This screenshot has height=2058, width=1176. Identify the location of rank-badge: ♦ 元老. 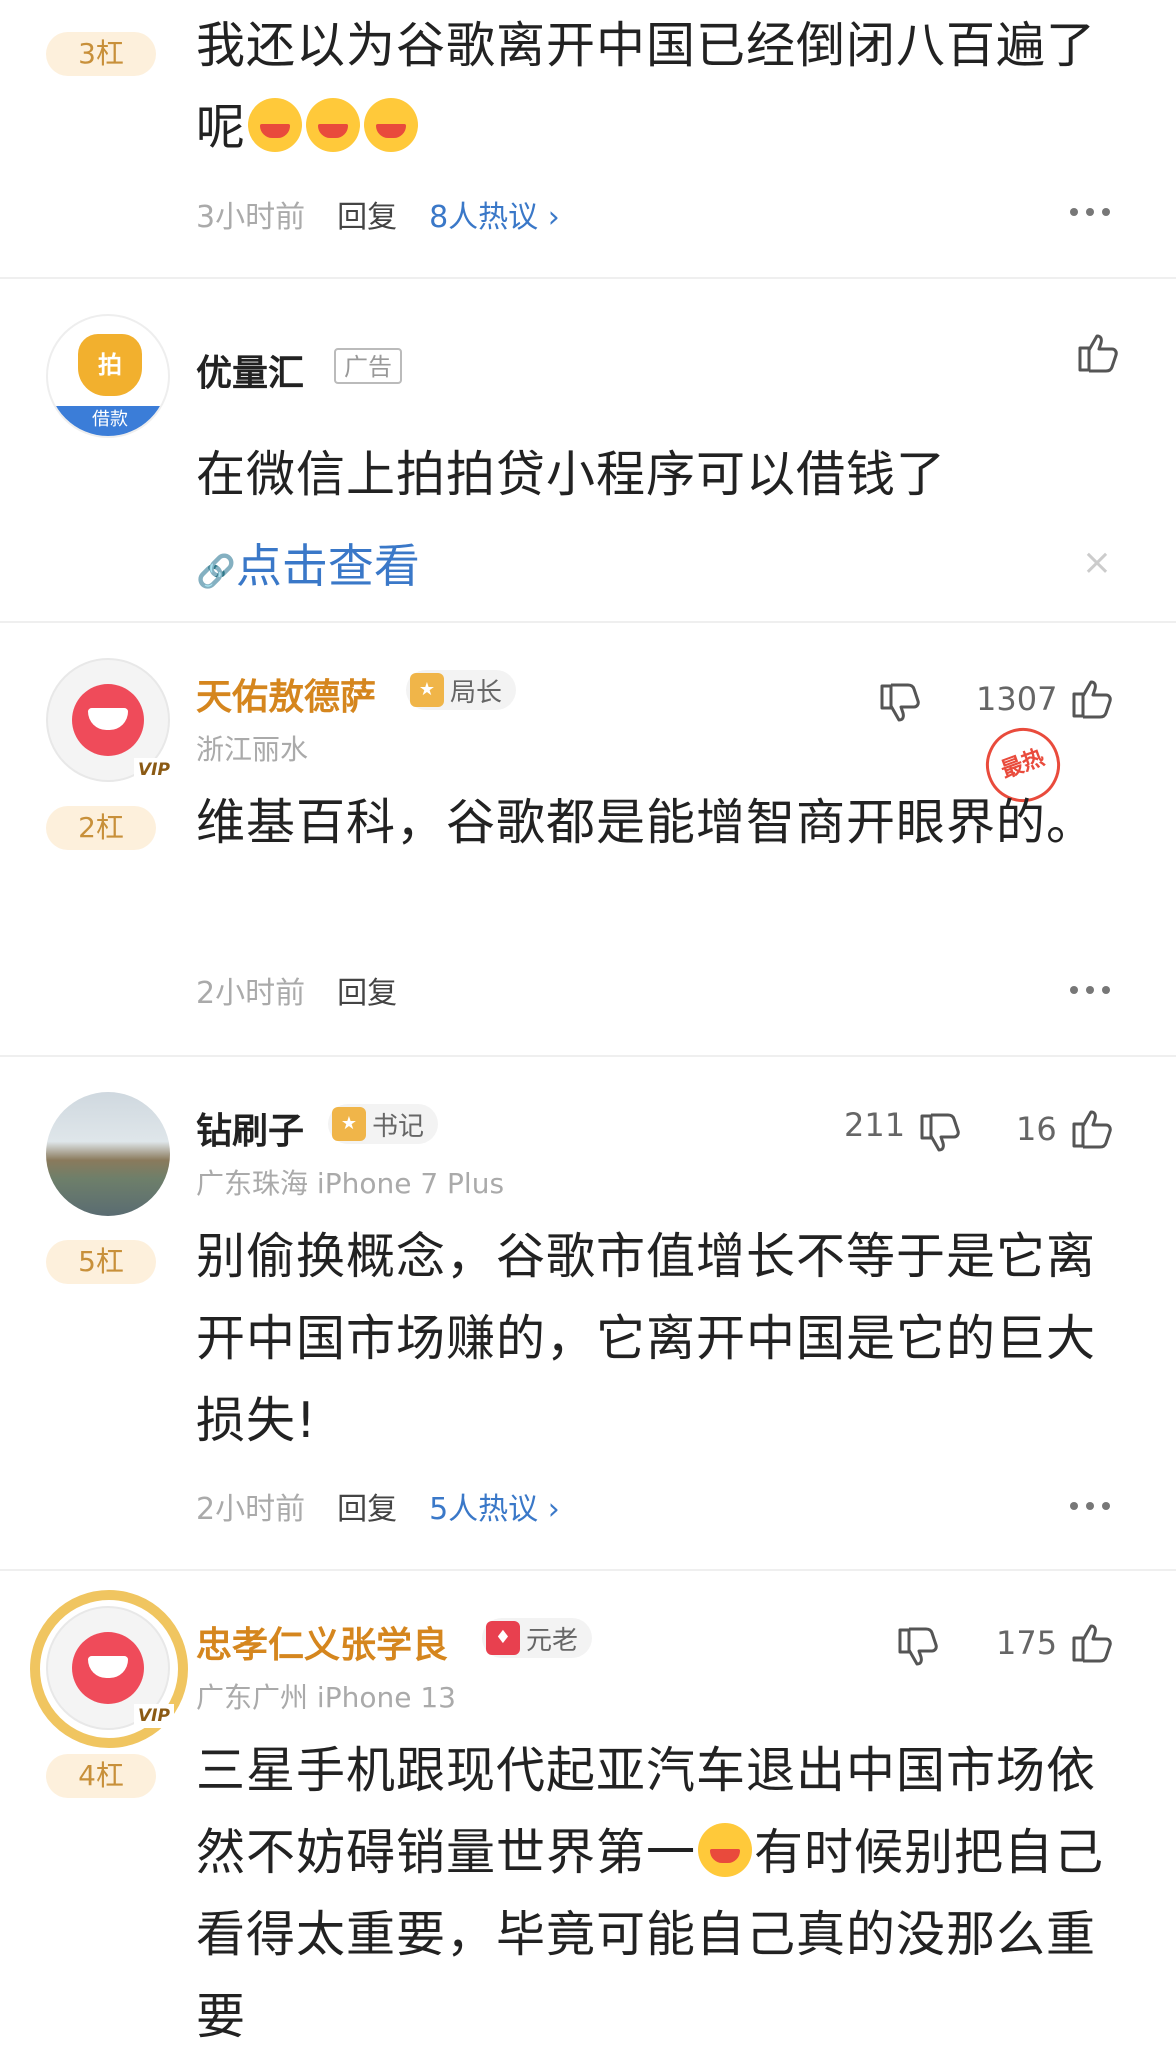
(537, 1638).